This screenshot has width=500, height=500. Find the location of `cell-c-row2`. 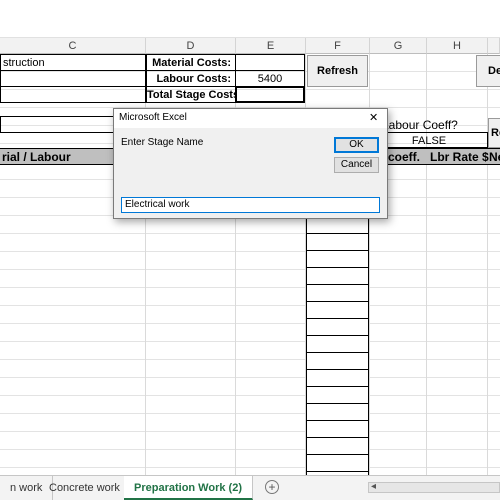

cell-c-row2 is located at coordinates (73, 78).